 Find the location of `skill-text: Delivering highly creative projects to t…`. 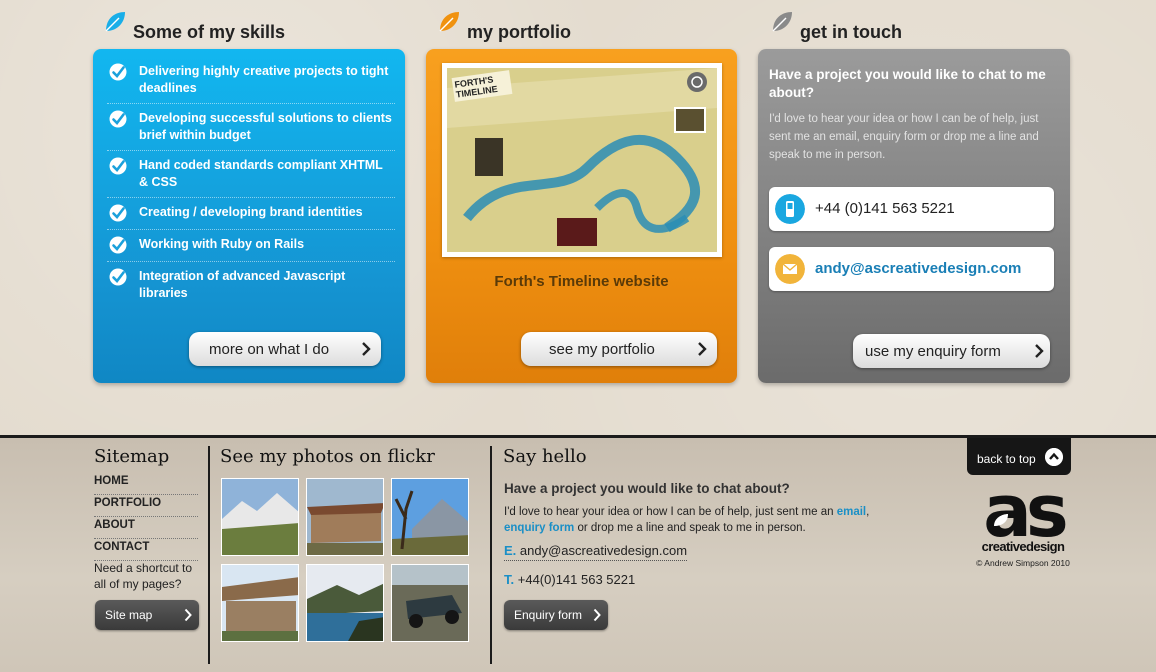

skill-text: Delivering highly creative projects to t… is located at coordinates (264, 79).